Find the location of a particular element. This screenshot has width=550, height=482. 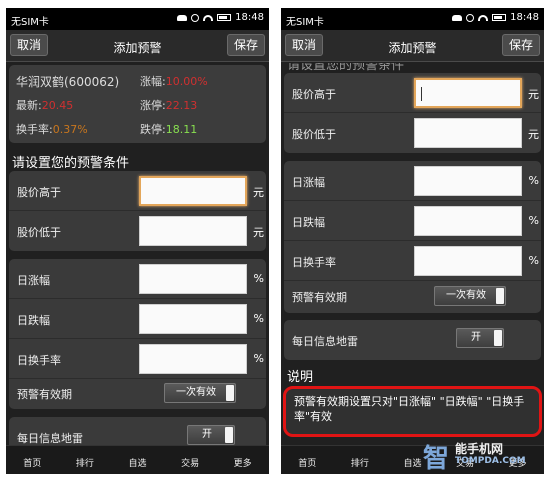

note-heading: 说明 is located at coordinates (300, 377).